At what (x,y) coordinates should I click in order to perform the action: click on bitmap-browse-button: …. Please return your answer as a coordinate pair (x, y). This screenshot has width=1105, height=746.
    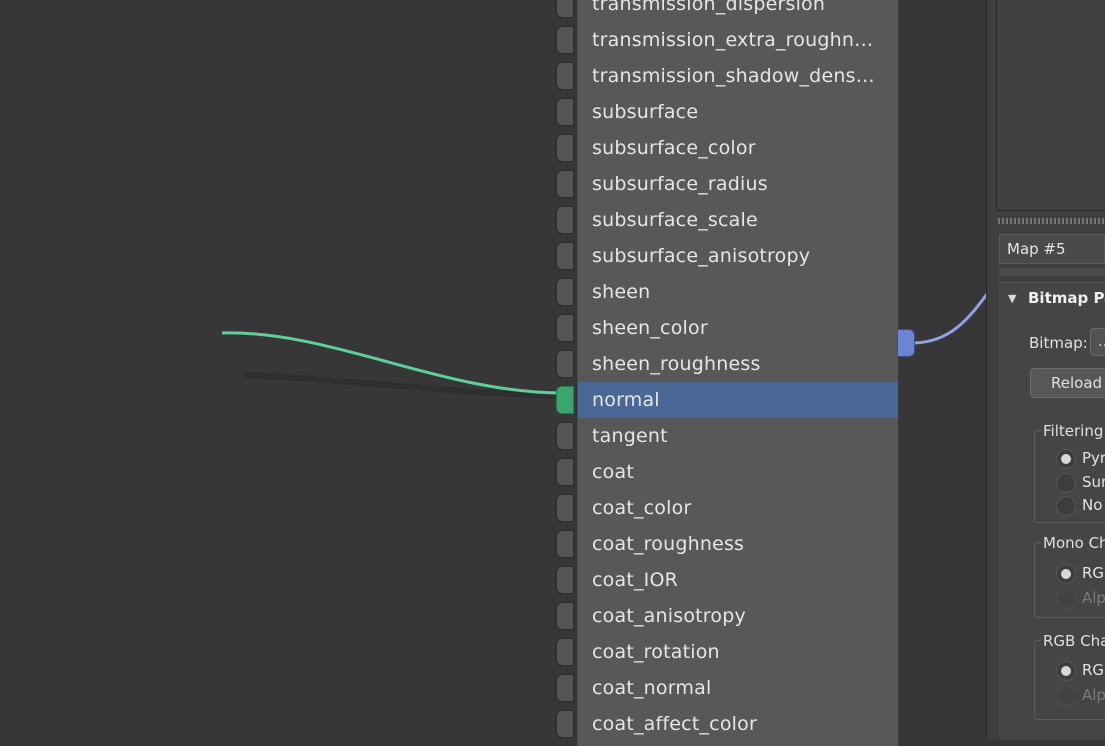
    Looking at the image, I should click on (1097, 342).